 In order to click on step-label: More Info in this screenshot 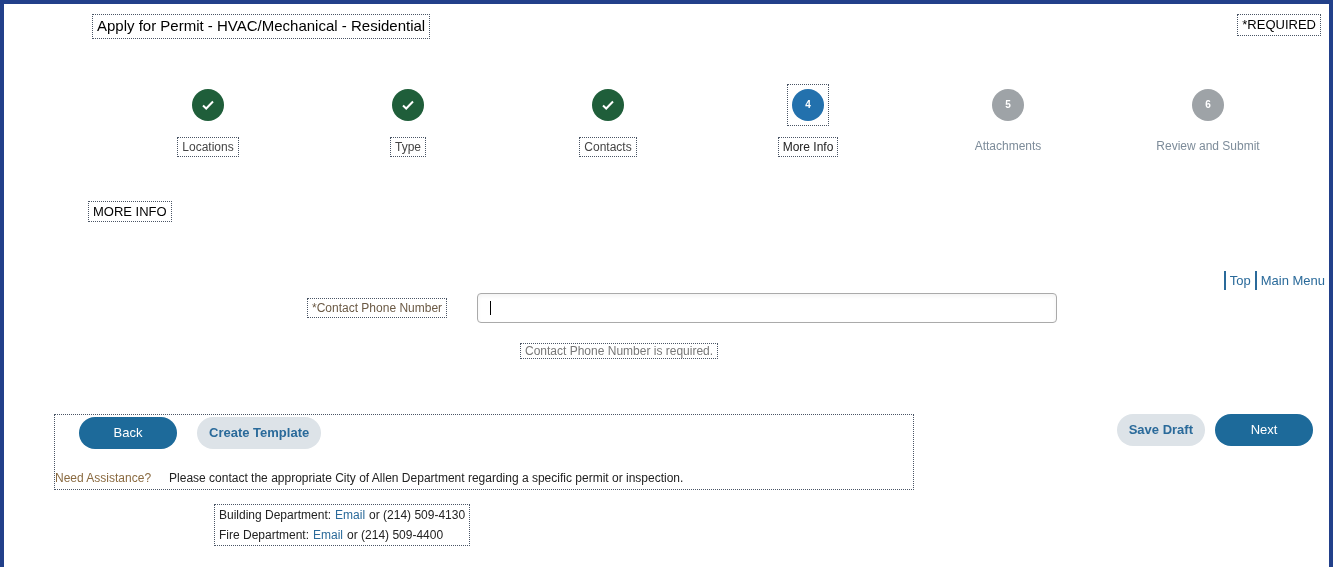, I will do `click(808, 146)`.